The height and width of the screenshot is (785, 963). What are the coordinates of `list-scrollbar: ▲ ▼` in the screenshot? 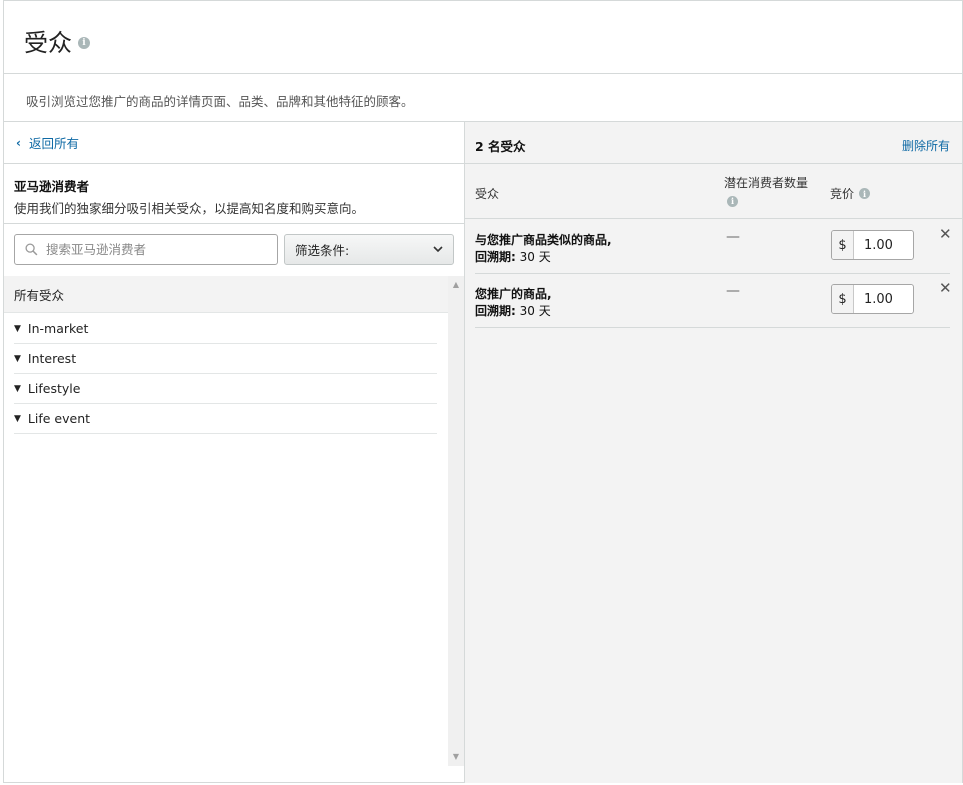 It's located at (456, 521).